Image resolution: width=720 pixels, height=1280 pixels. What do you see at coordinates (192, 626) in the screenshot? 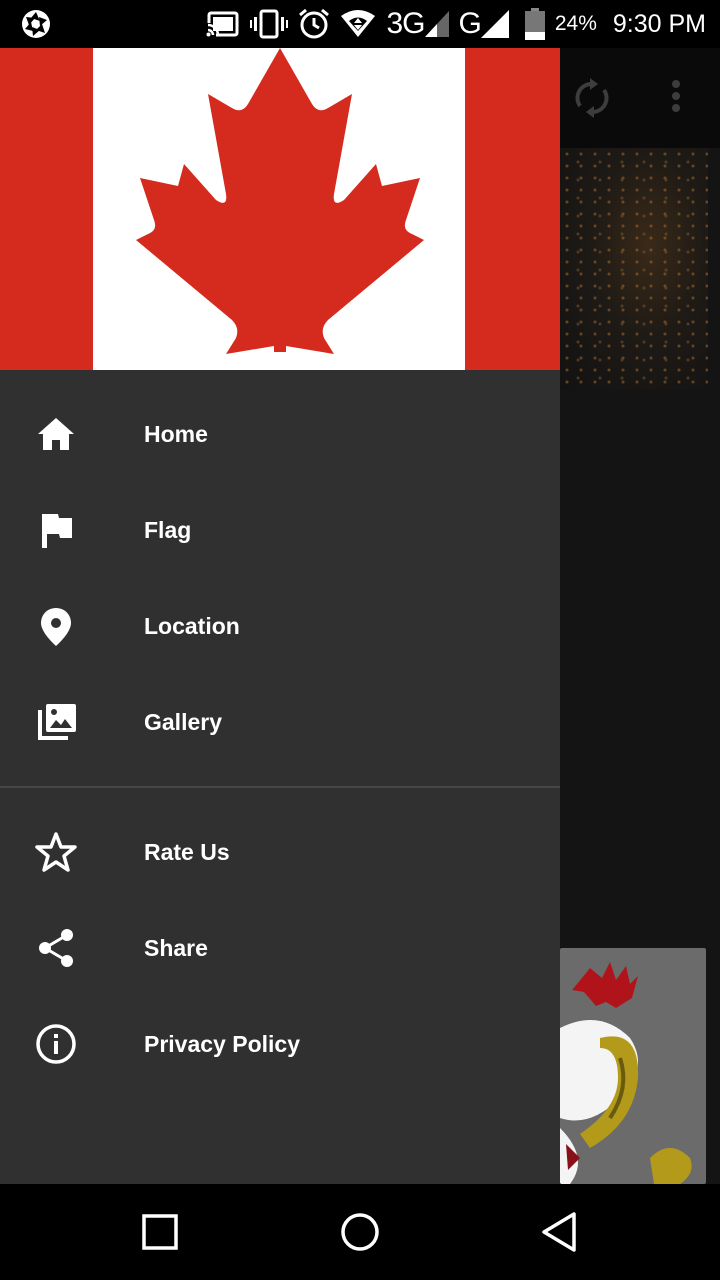
I see `menu-item-label: Location` at bounding box center [192, 626].